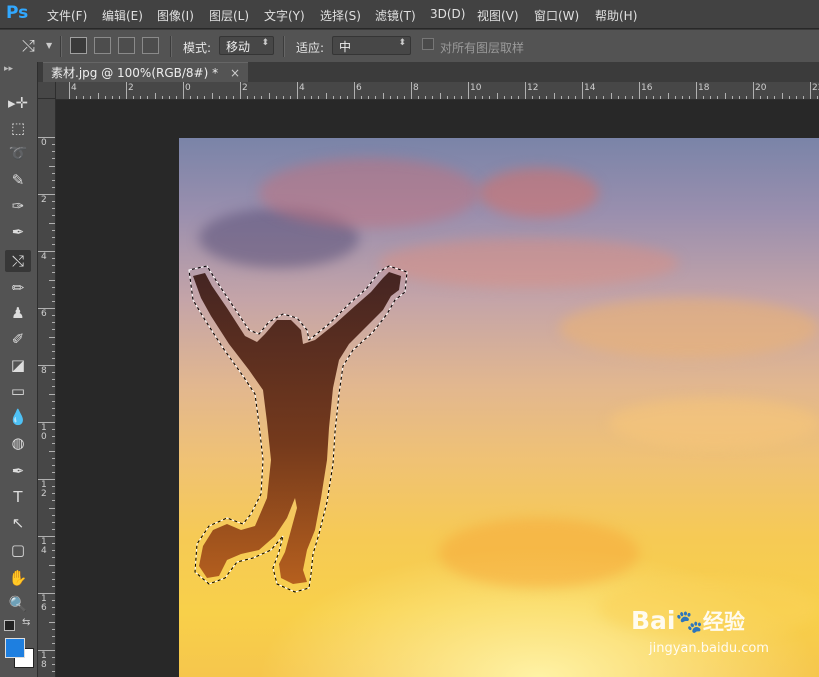  What do you see at coordinates (18, 578) in the screenshot?
I see `hand-tool-icon: ✋` at bounding box center [18, 578].